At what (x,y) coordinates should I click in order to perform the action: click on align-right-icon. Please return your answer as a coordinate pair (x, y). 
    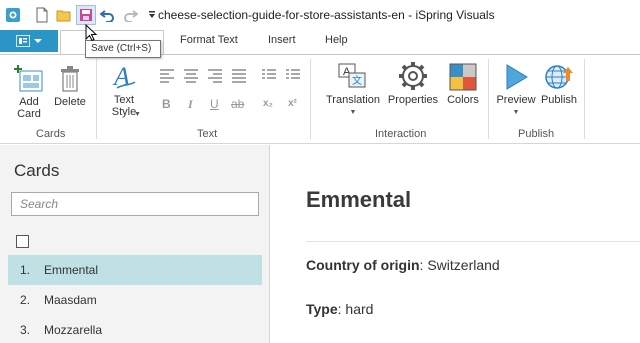
    Looking at the image, I should click on (215, 76).